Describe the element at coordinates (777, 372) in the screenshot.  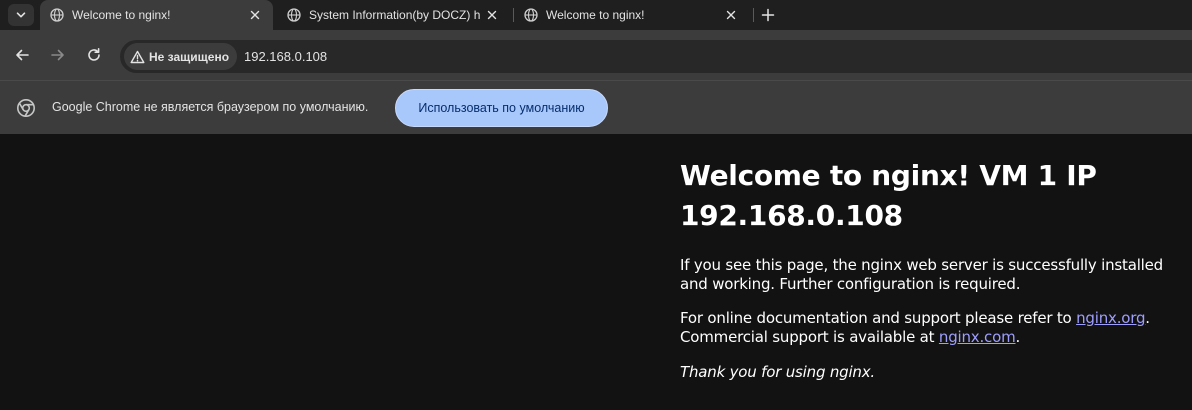
I see `thank-you-message: Thank you for using nginx.` at that location.